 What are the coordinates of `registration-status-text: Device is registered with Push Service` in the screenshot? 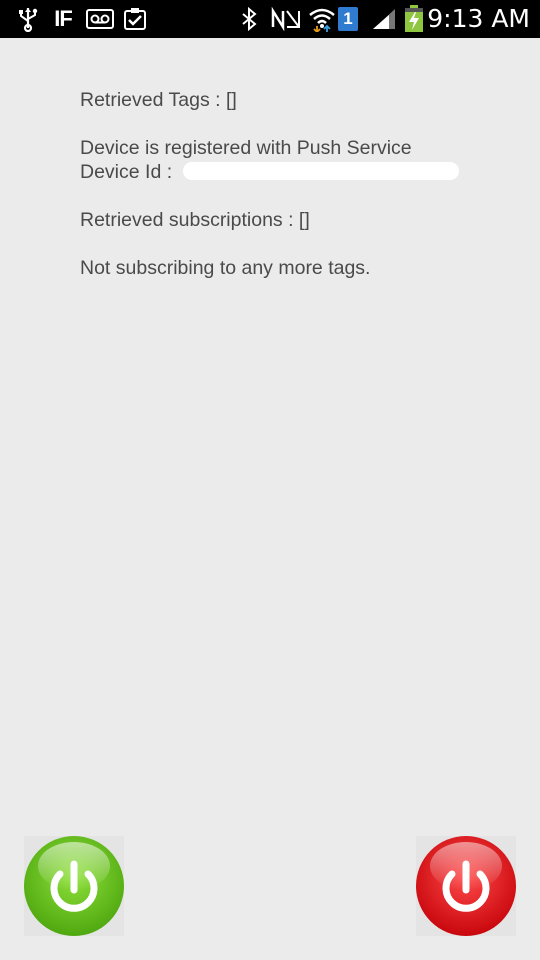 It's located at (246, 148).